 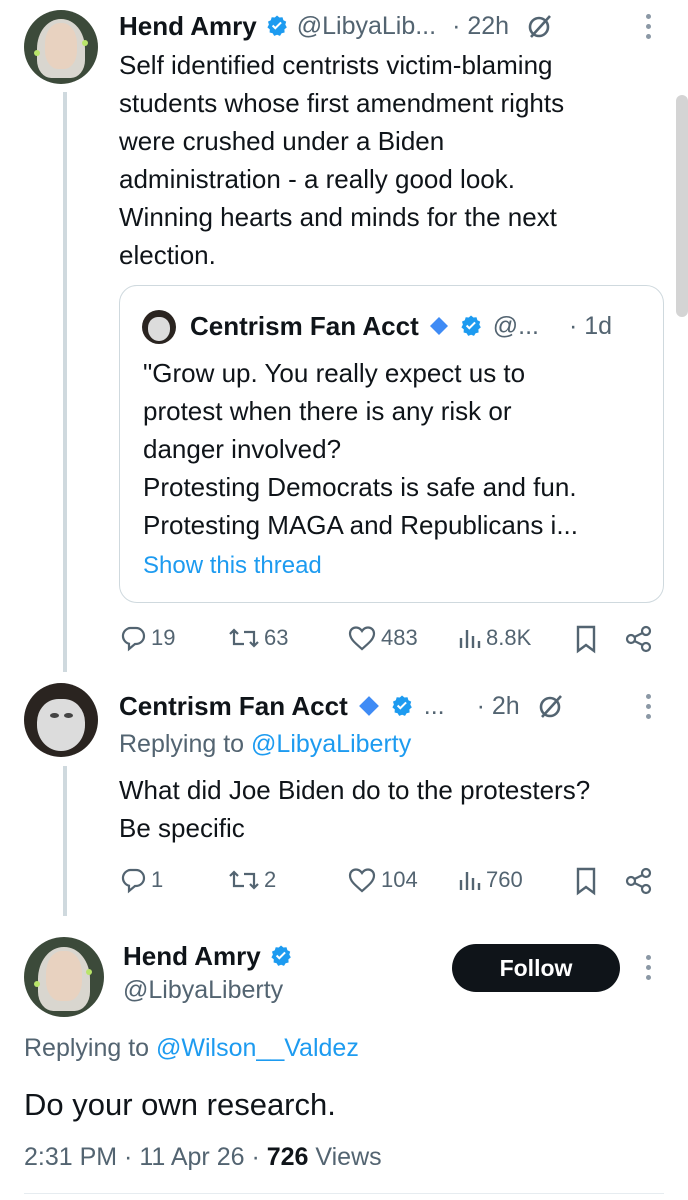 What do you see at coordinates (163, 637) in the screenshot?
I see `reply-count: 19` at bounding box center [163, 637].